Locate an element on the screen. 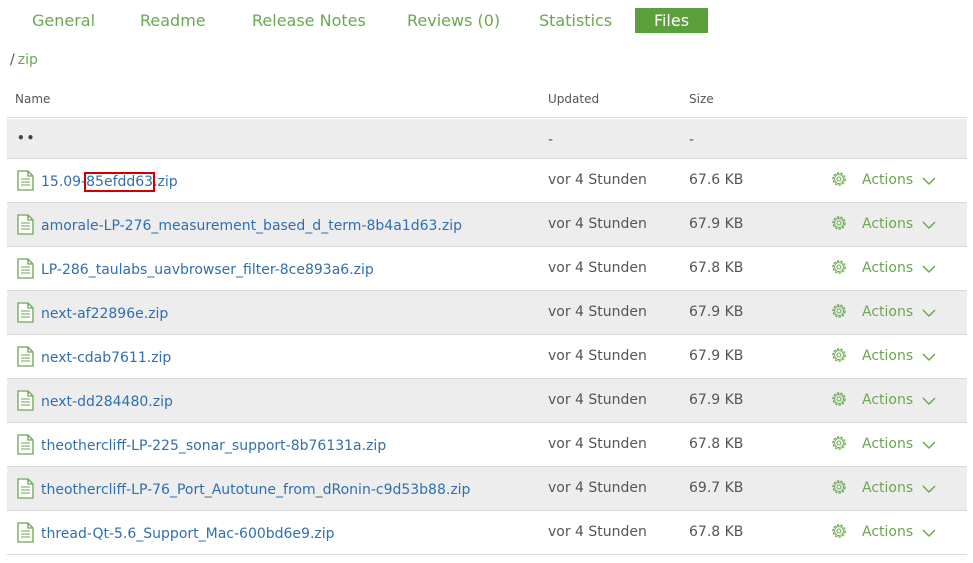 The image size is (973, 563). tab-statistics: Statistics is located at coordinates (575, 20).